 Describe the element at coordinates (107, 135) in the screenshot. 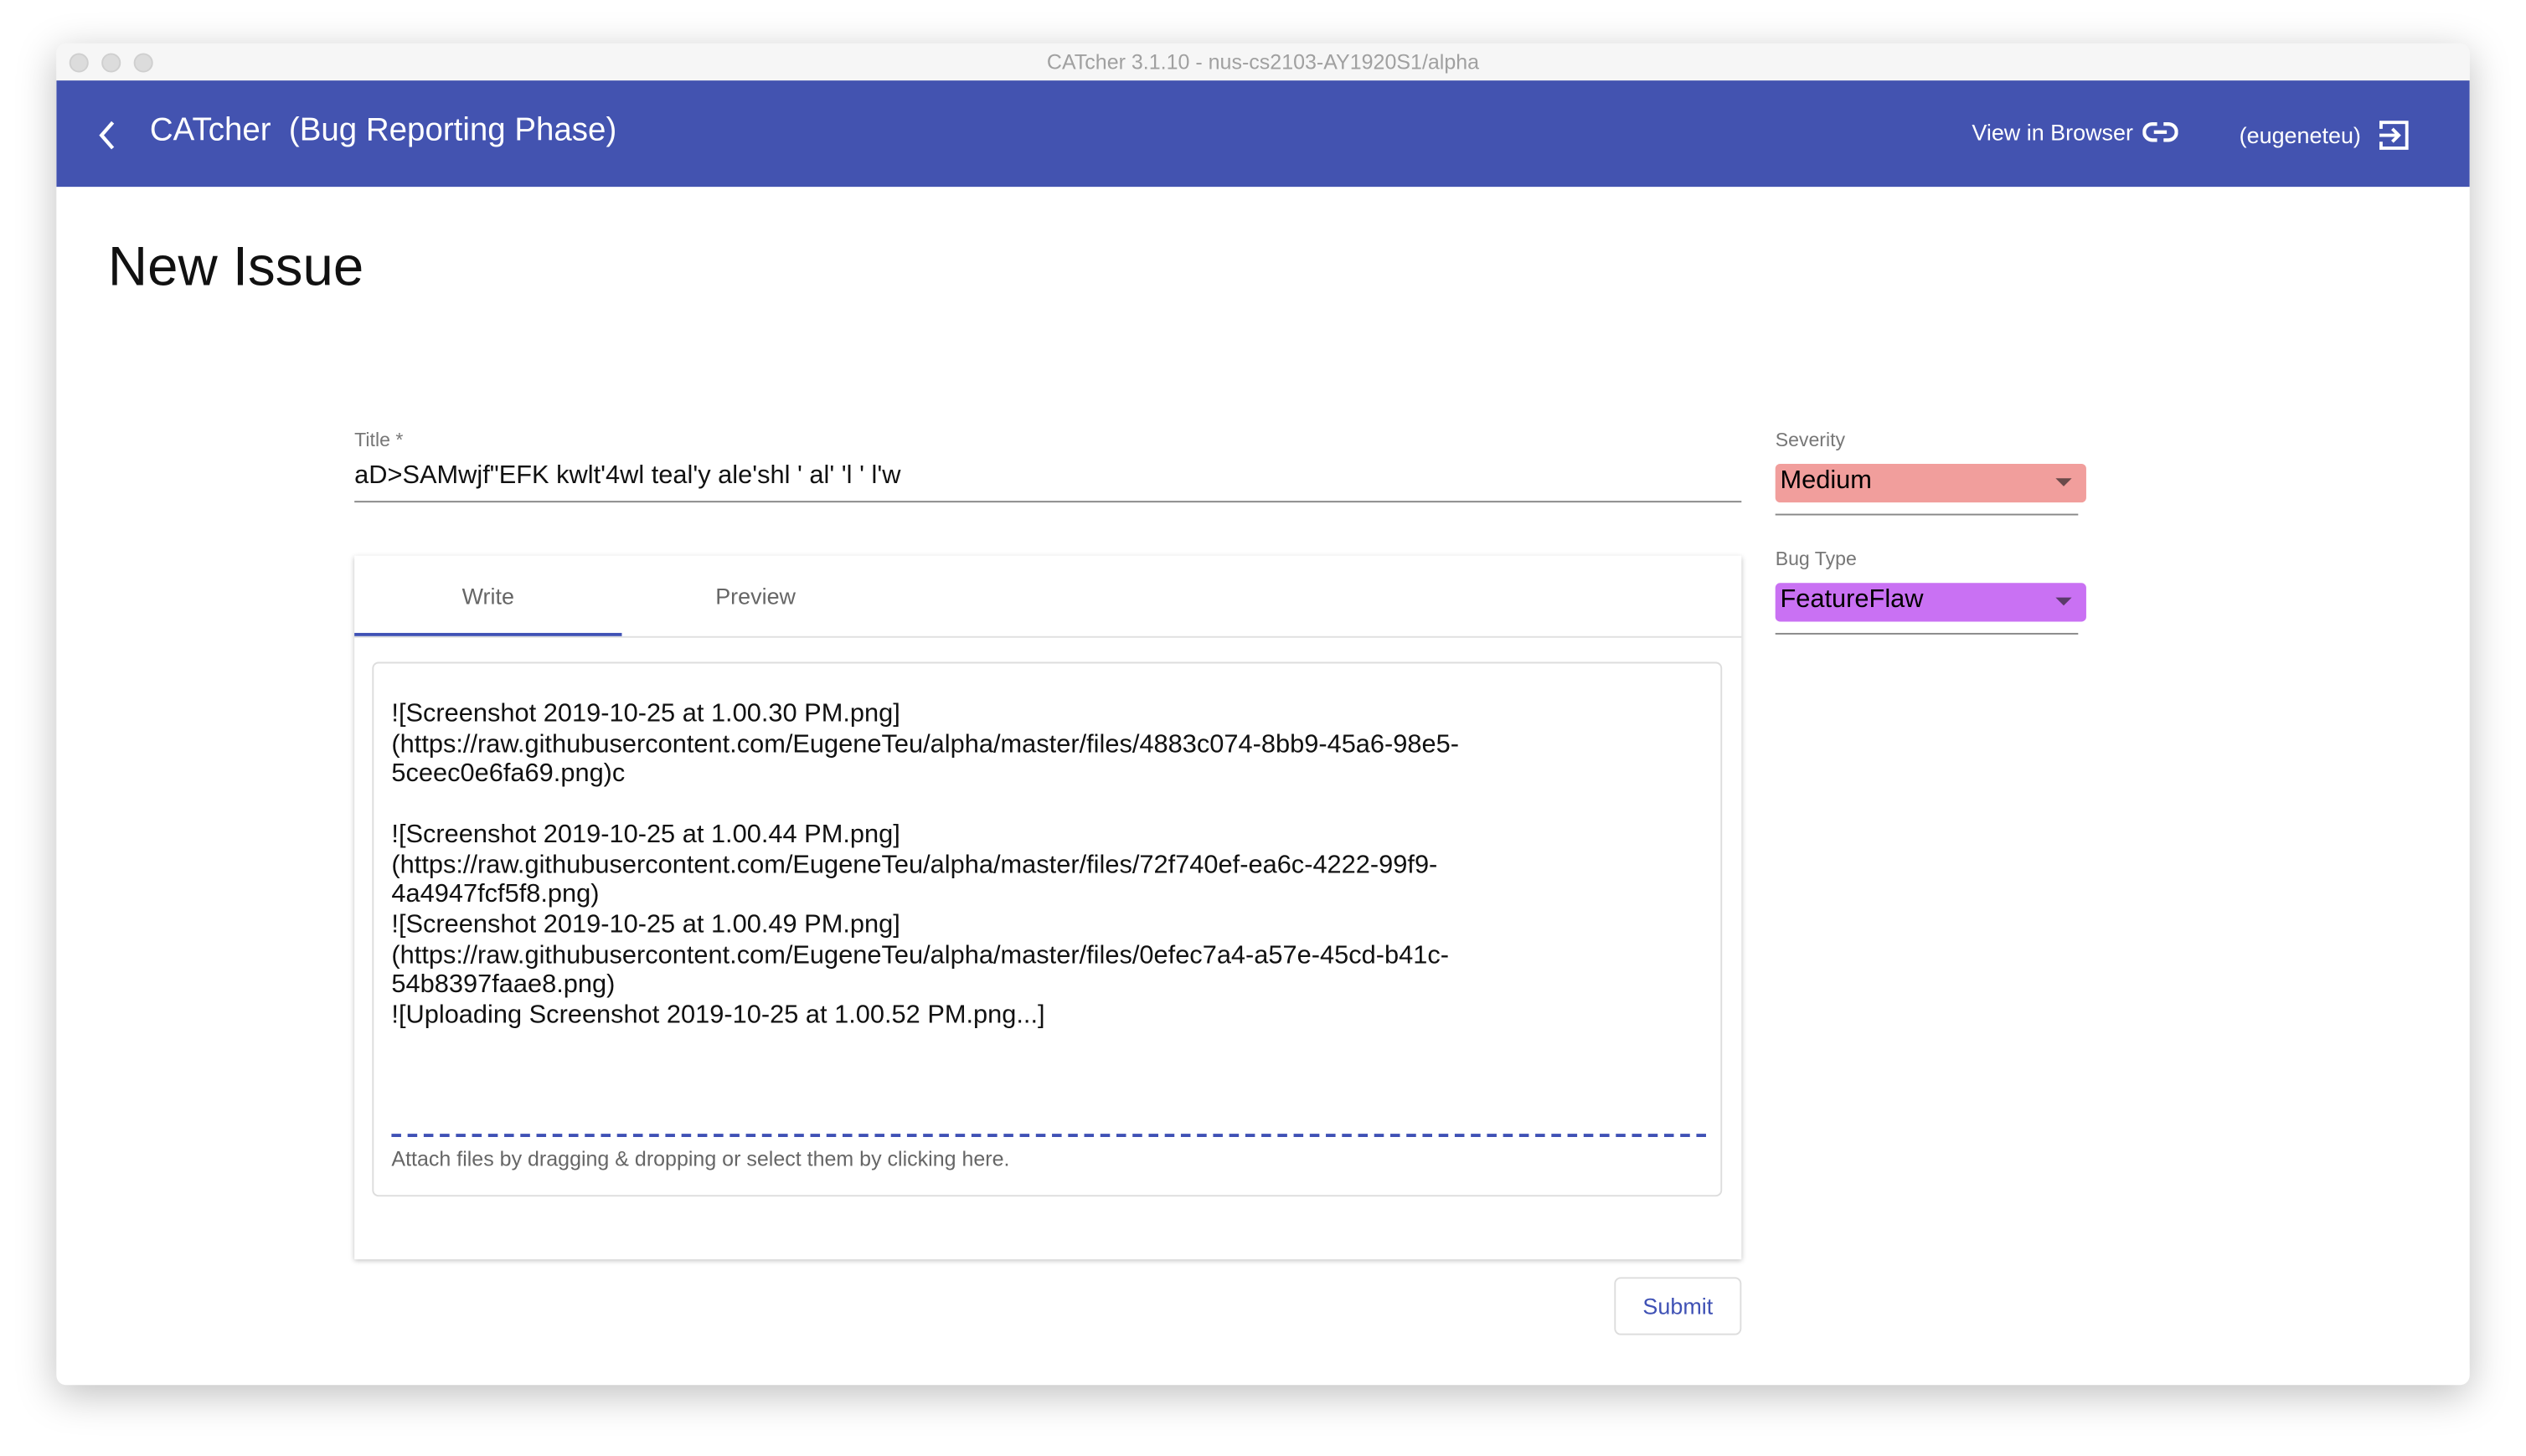

I see `back-chevron-icon` at that location.